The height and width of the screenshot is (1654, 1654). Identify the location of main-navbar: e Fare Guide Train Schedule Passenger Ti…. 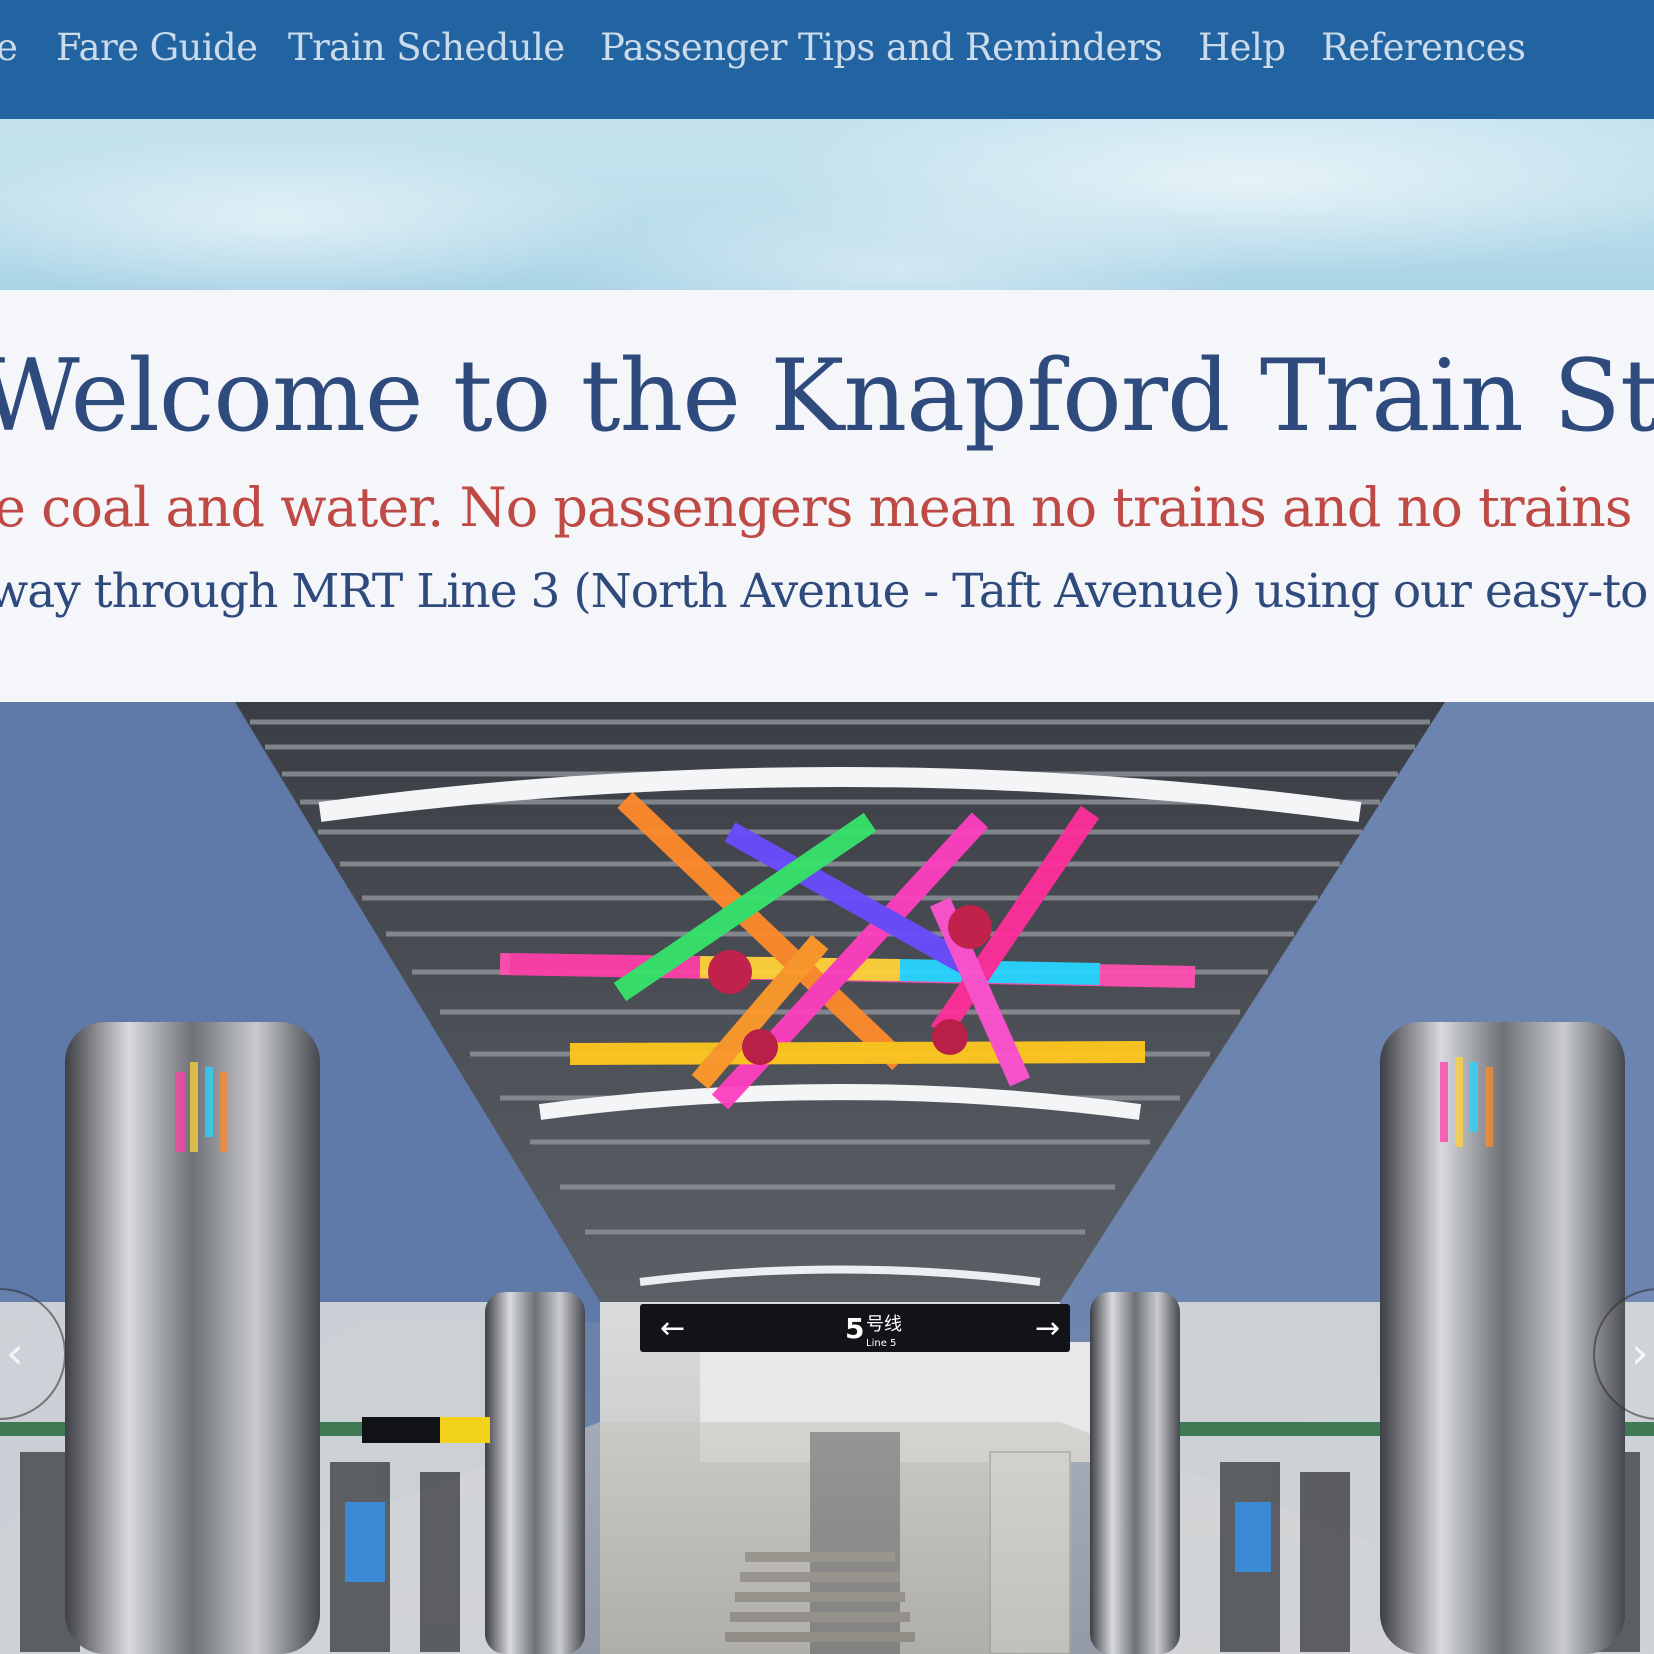
(827, 59).